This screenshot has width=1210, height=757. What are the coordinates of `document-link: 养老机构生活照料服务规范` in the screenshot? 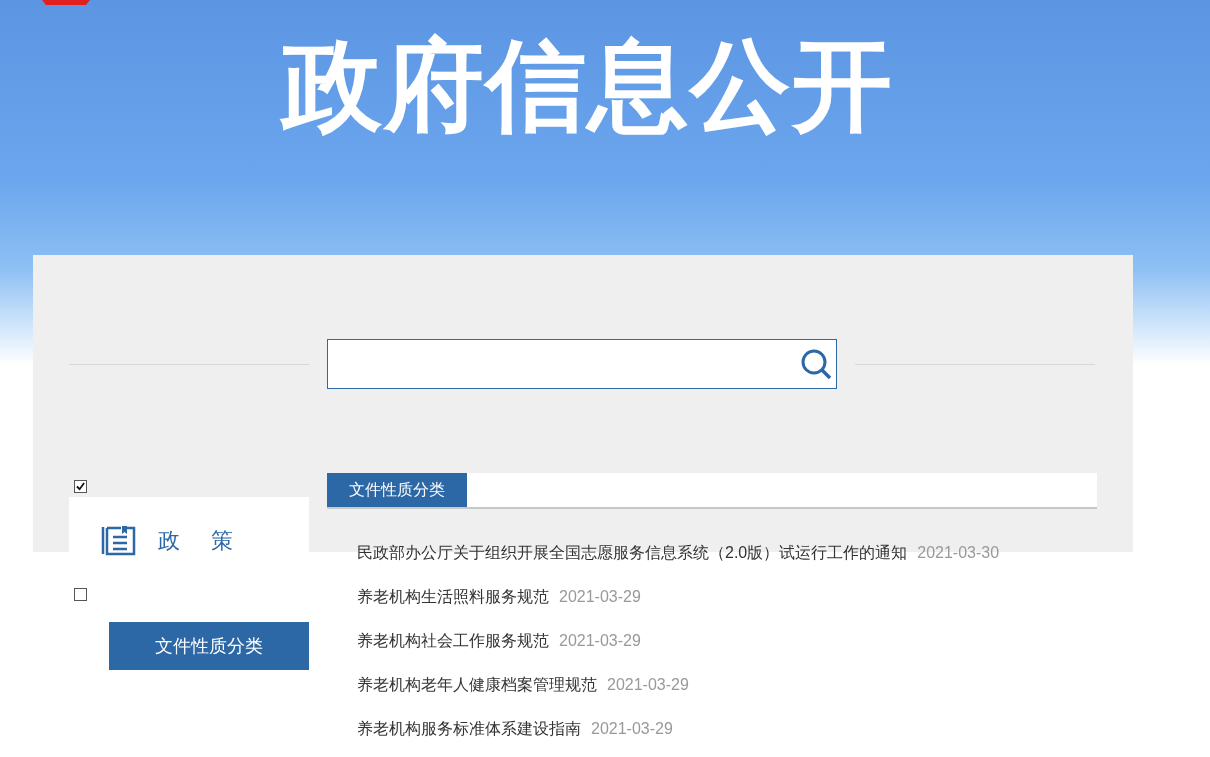 It's located at (453, 597).